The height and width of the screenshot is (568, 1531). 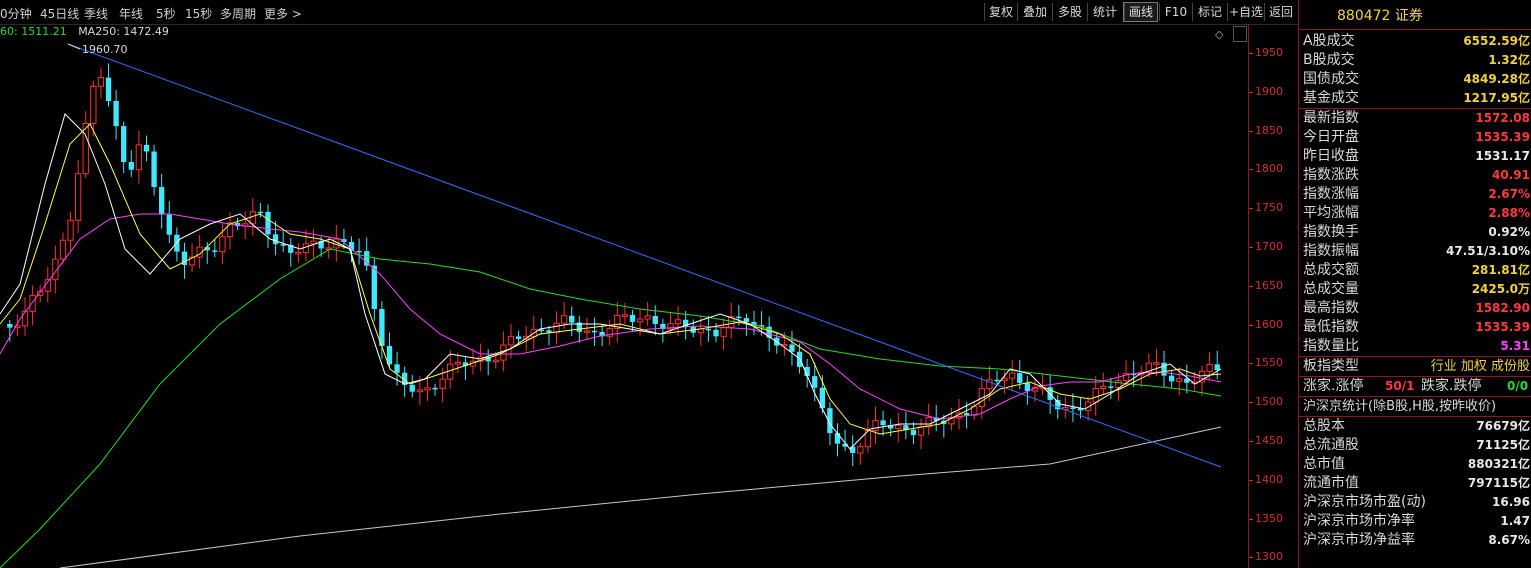 I want to click on info-row: A股成交 6552.59亿, so click(x=1415, y=41).